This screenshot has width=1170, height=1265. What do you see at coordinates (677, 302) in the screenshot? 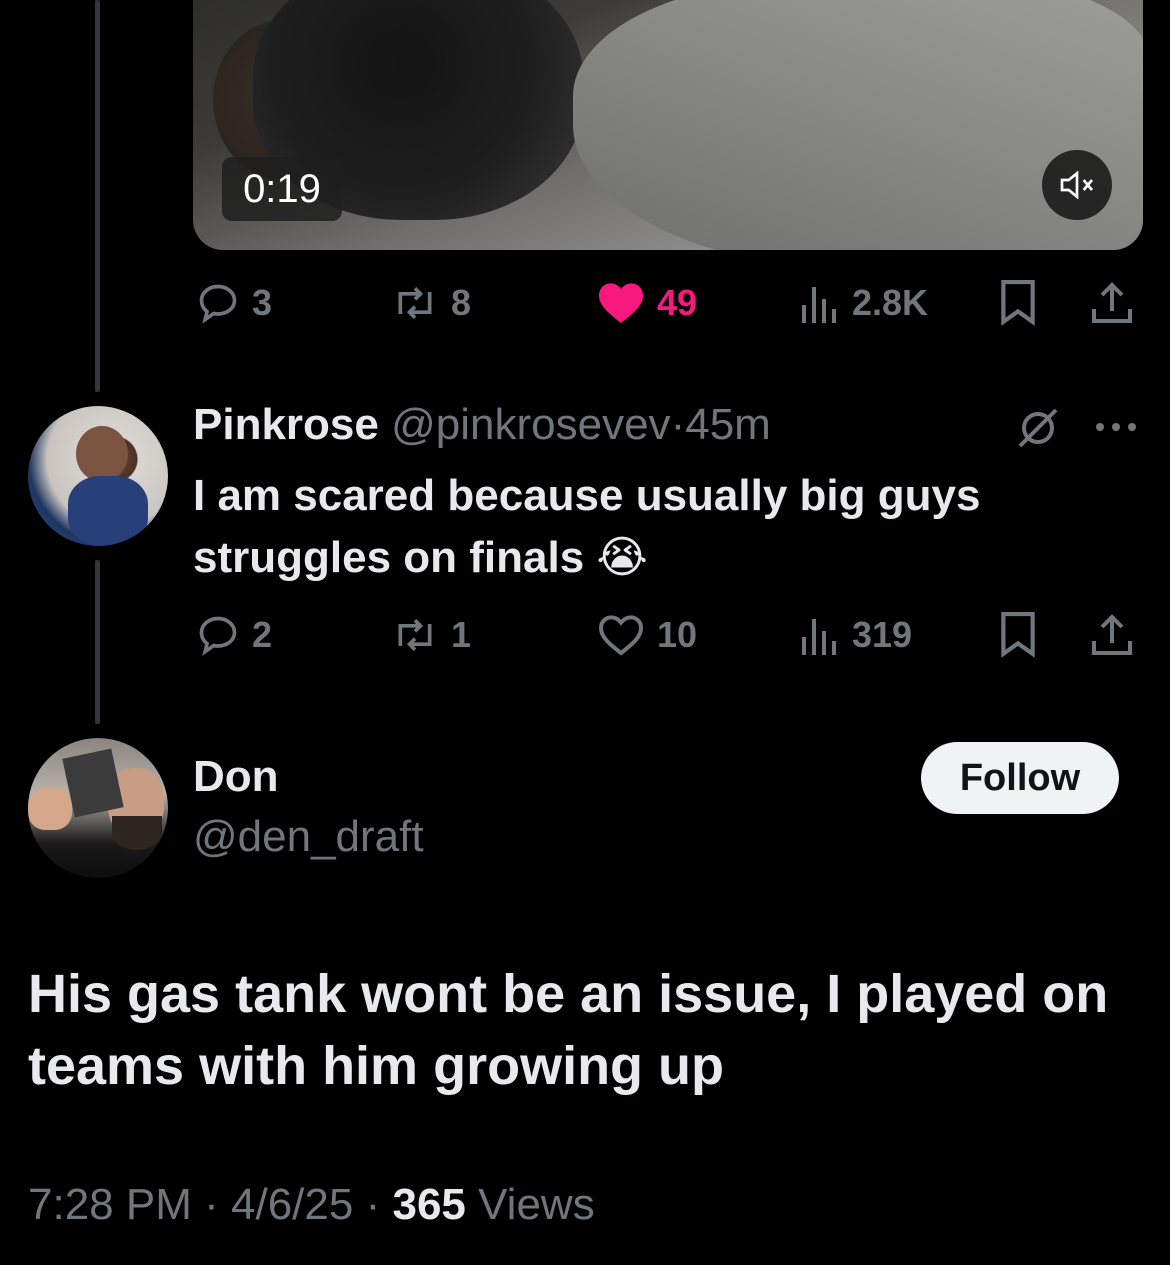
I see `like-count: 49` at bounding box center [677, 302].